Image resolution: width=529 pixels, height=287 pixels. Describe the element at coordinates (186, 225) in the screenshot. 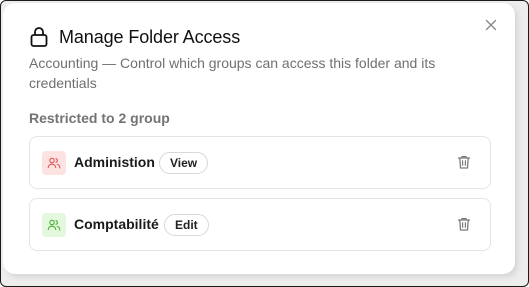

I see `permission-badge: Edit` at that location.